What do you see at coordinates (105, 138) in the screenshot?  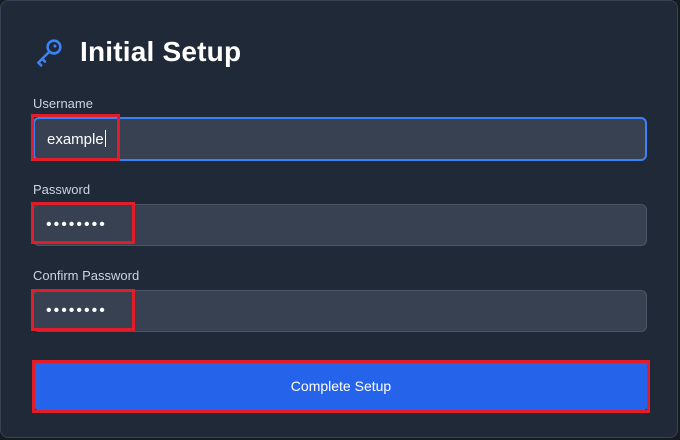 I see `text-caret` at bounding box center [105, 138].